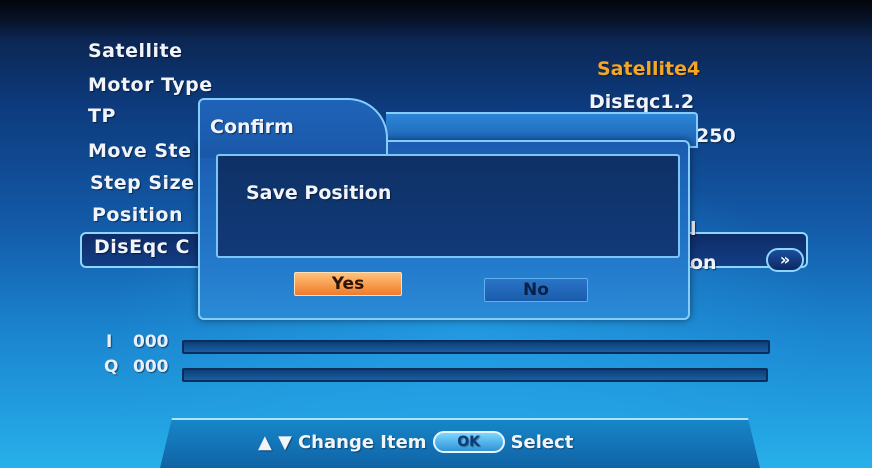 The image size is (872, 468). What do you see at coordinates (319, 193) in the screenshot?
I see `dialog-message: Save Position` at bounding box center [319, 193].